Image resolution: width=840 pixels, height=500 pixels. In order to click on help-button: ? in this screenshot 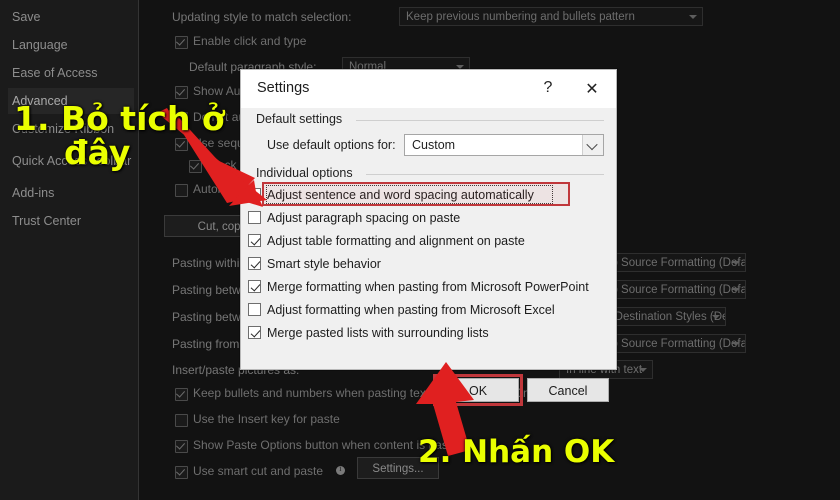, I will do `click(548, 89)`.